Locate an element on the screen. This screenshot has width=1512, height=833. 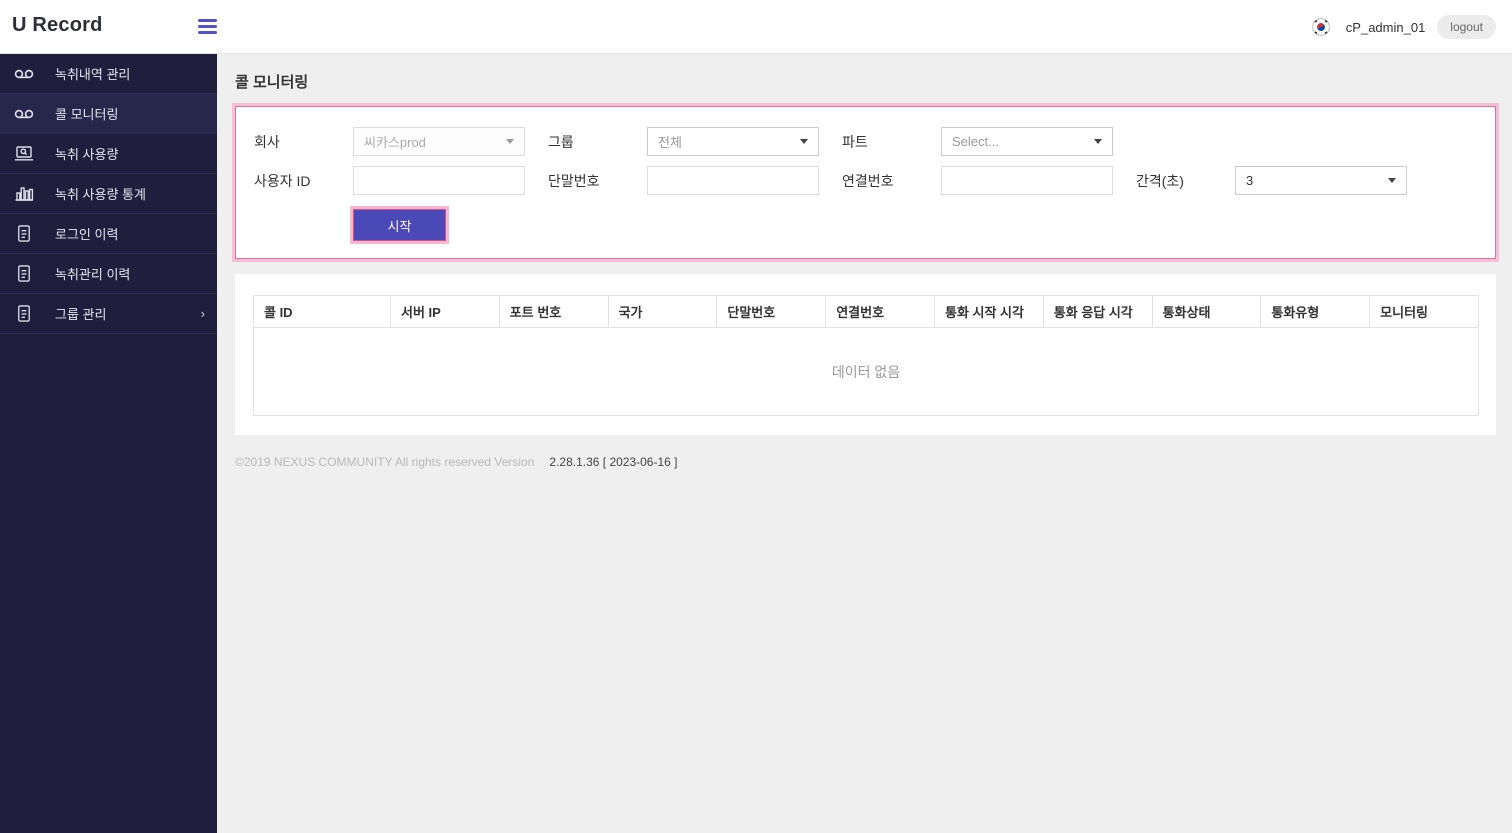
interval-field-group: 간격(초) 3 is located at coordinates (1271, 180).